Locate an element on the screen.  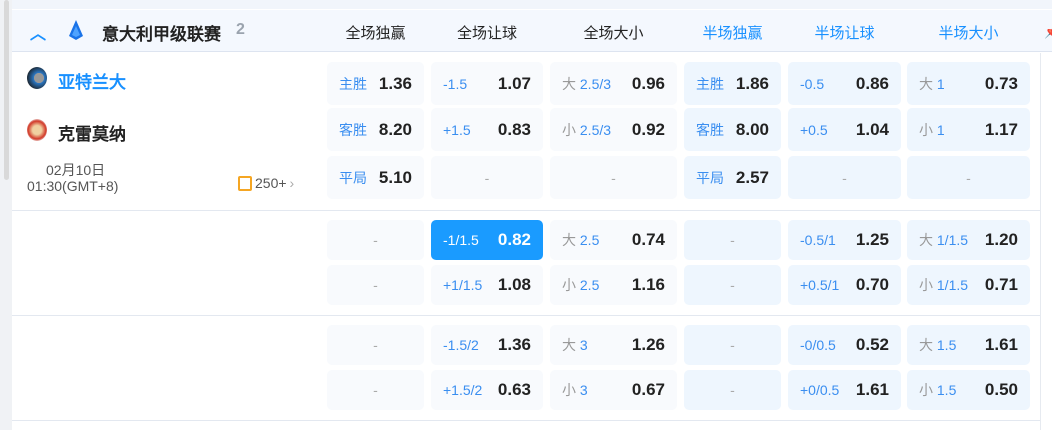
odds-label: 大 3 is located at coordinates (575, 345).